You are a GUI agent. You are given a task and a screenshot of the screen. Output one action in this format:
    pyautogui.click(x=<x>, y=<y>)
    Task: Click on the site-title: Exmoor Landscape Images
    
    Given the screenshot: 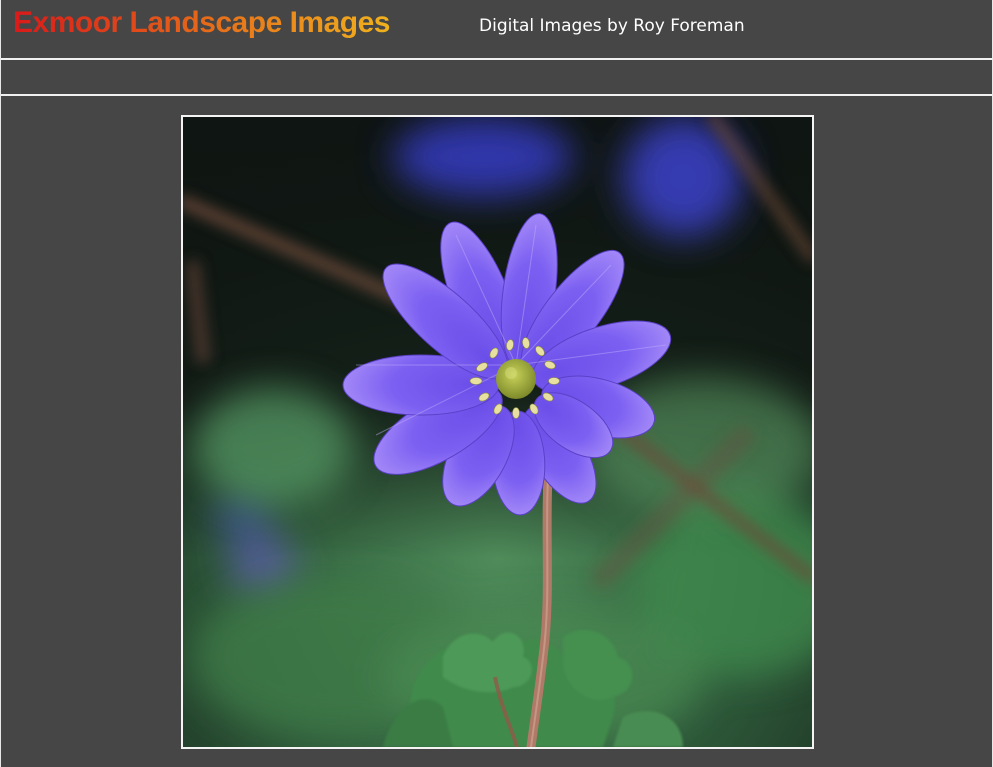 What is the action you would take?
    pyautogui.click(x=201, y=23)
    